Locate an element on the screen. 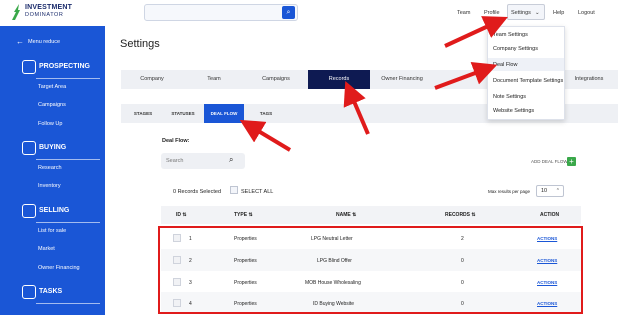 Image resolution: width=624 pixels, height=315 pixels. arrow-to-records-icon is located at coordinates (356, 107).